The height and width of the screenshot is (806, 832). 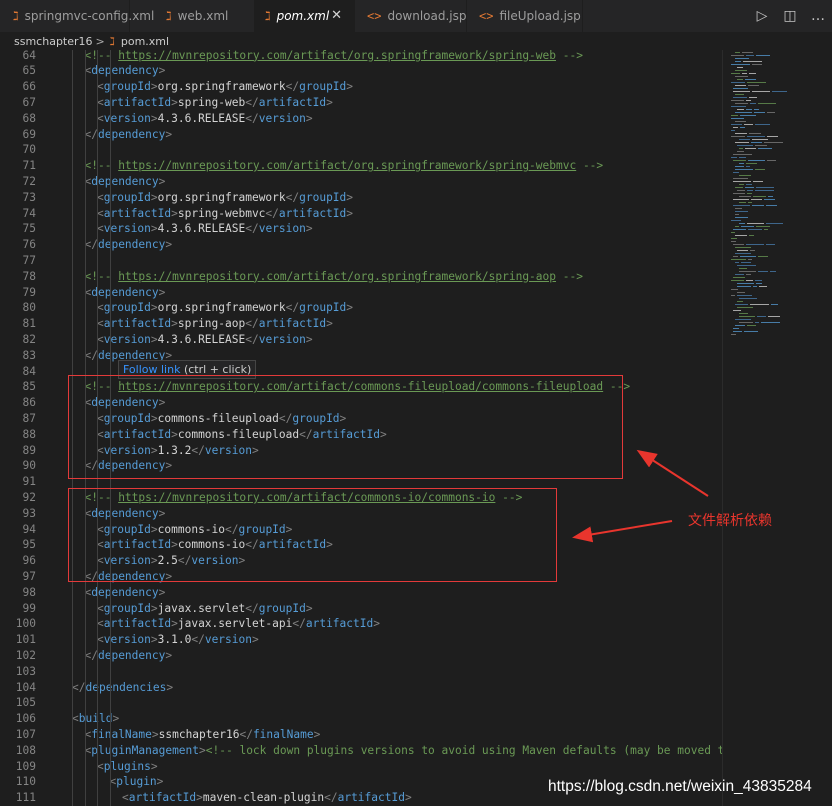 I want to click on minimap, so click(x=777, y=428).